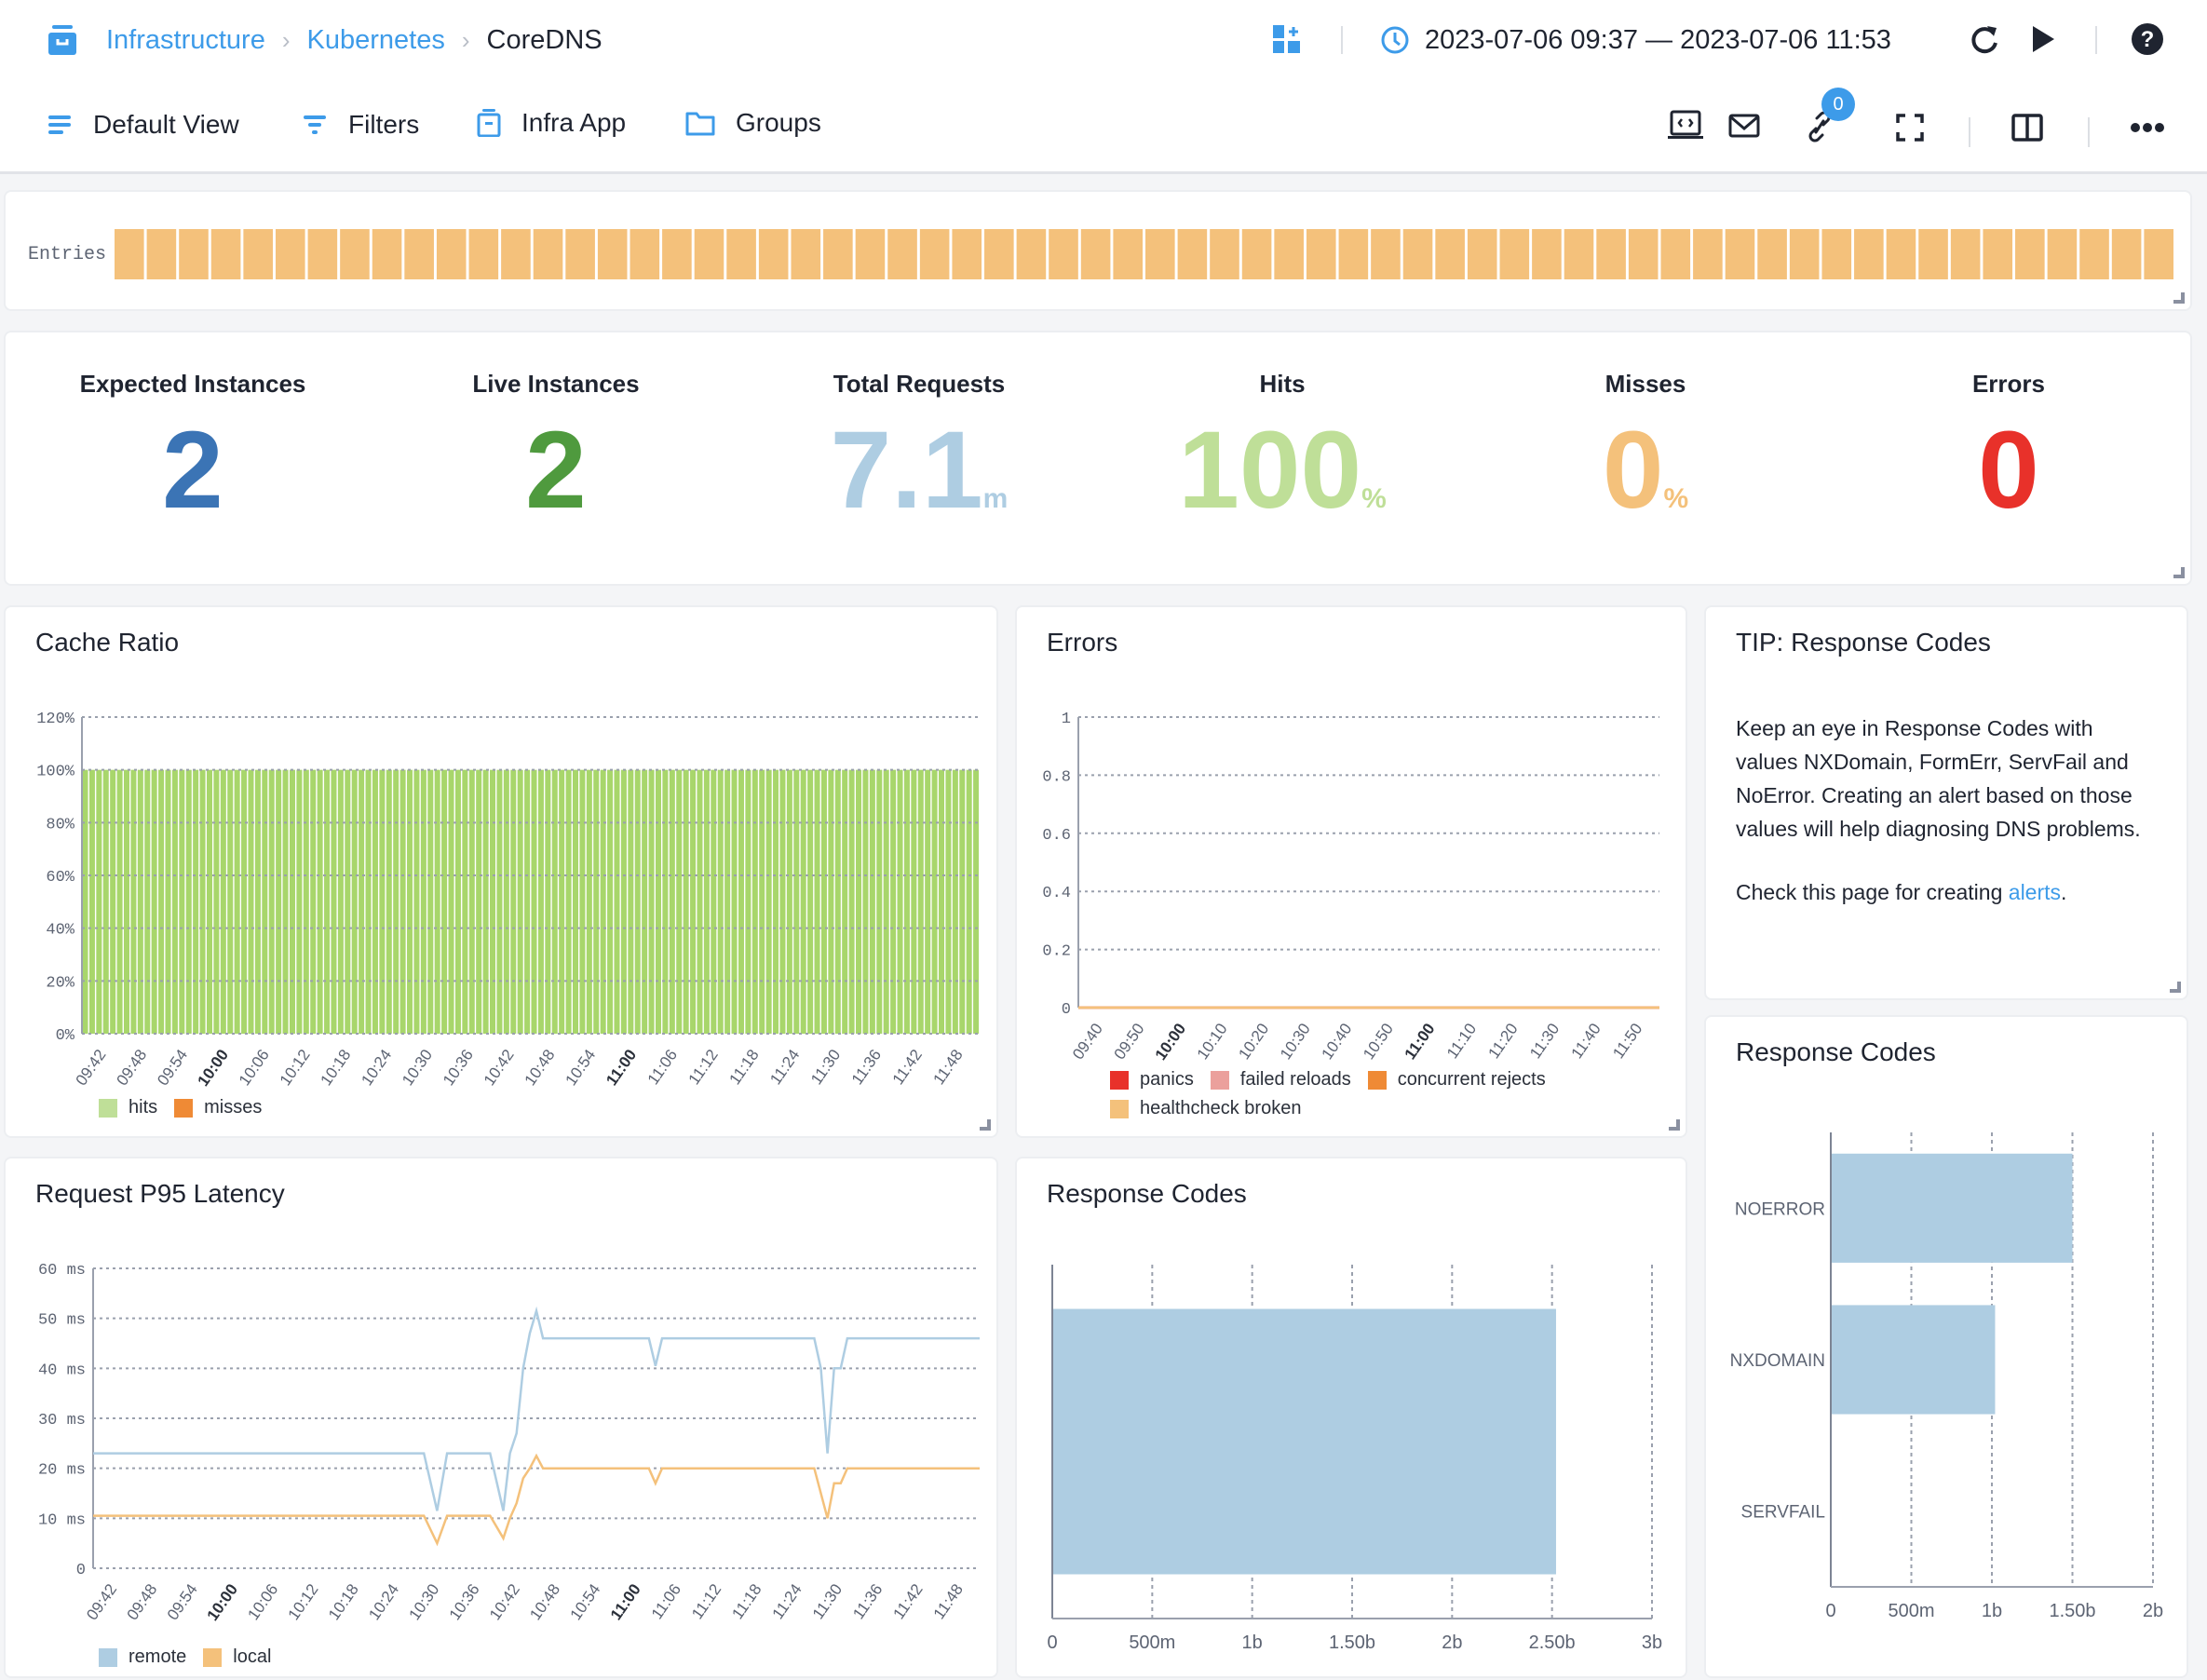 This screenshot has height=1680, width=2207. Describe the element at coordinates (1287, 39) in the screenshot. I see `add-widget-button` at that location.